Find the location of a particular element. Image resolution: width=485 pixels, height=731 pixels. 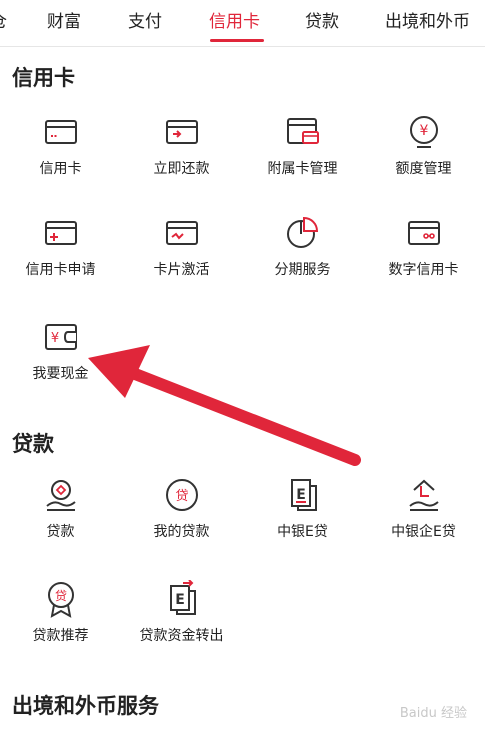

grid-item-label: 我的贷款 is located at coordinates (181, 532).